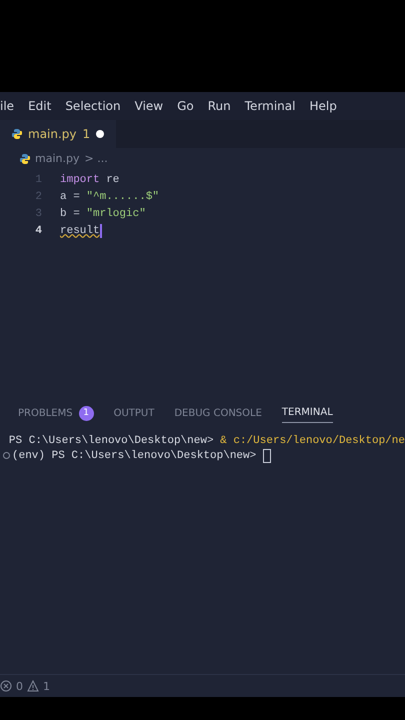  Describe the element at coordinates (39, 106) in the screenshot. I see `menu-item: Edit` at that location.